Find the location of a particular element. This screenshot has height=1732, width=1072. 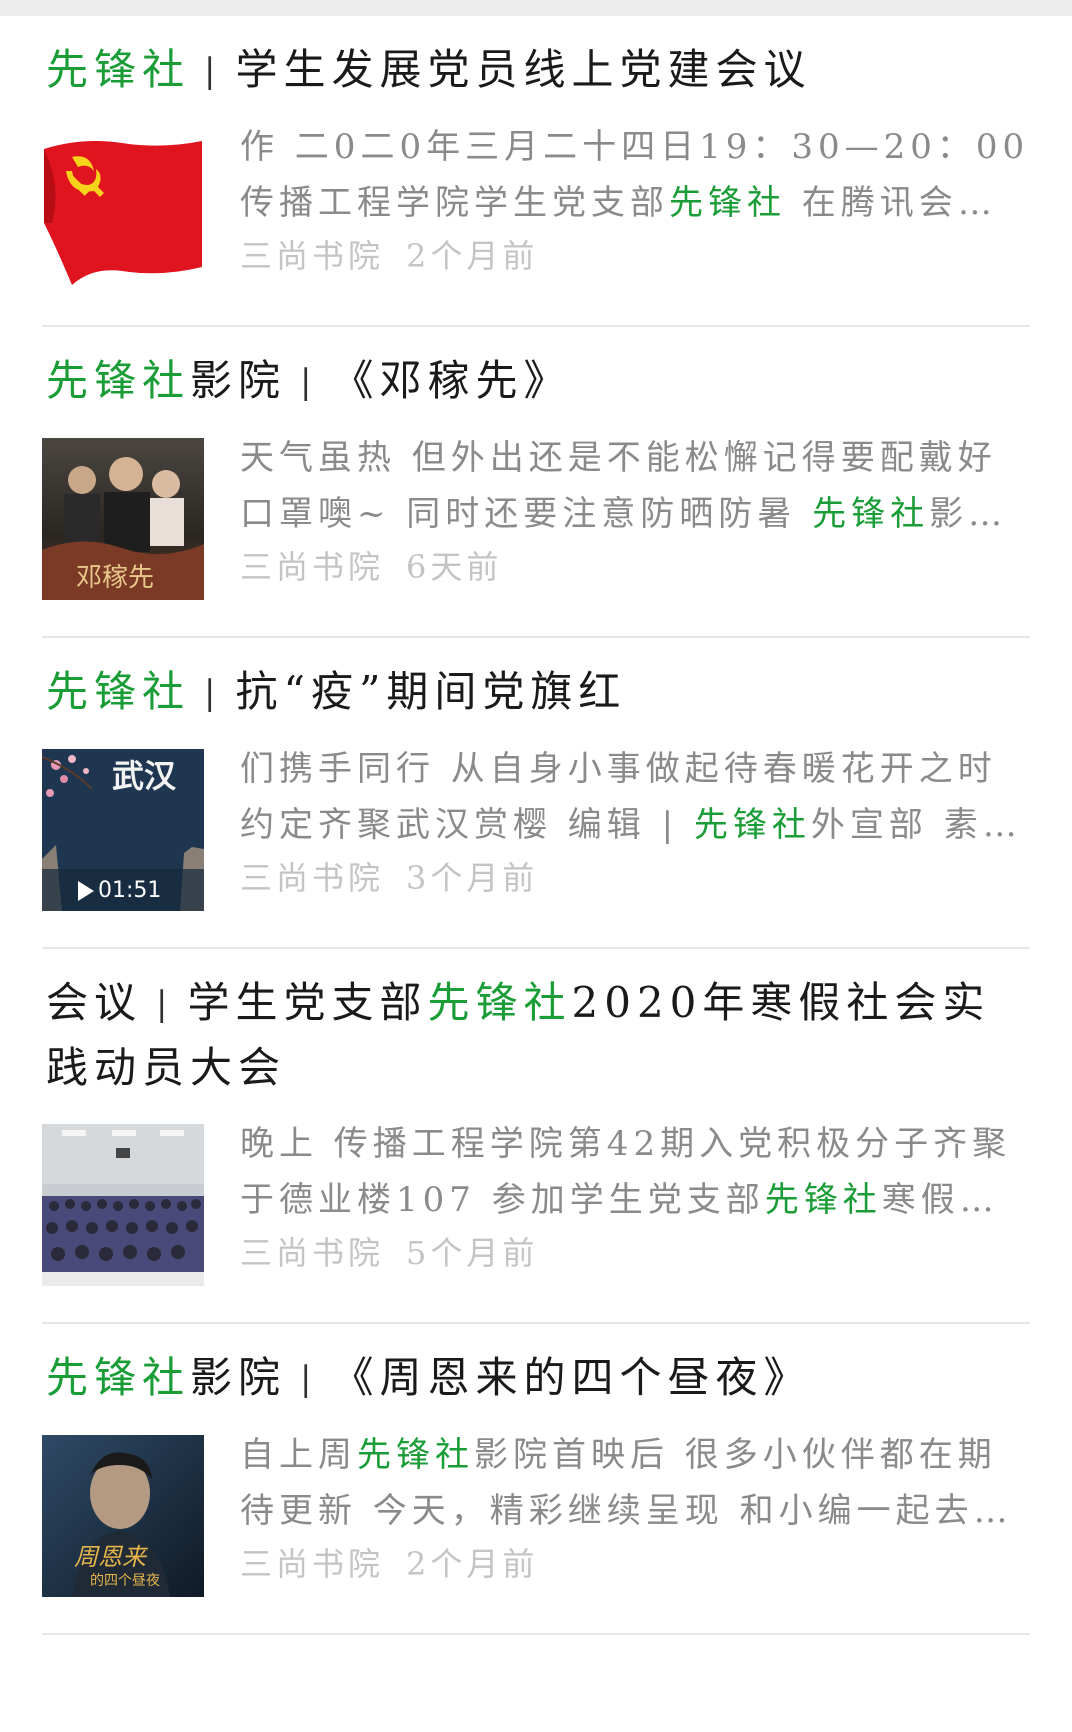

result-title: 先锋社影院 | 《周恩来的四个昼夜》 is located at coordinates (528, 1378).